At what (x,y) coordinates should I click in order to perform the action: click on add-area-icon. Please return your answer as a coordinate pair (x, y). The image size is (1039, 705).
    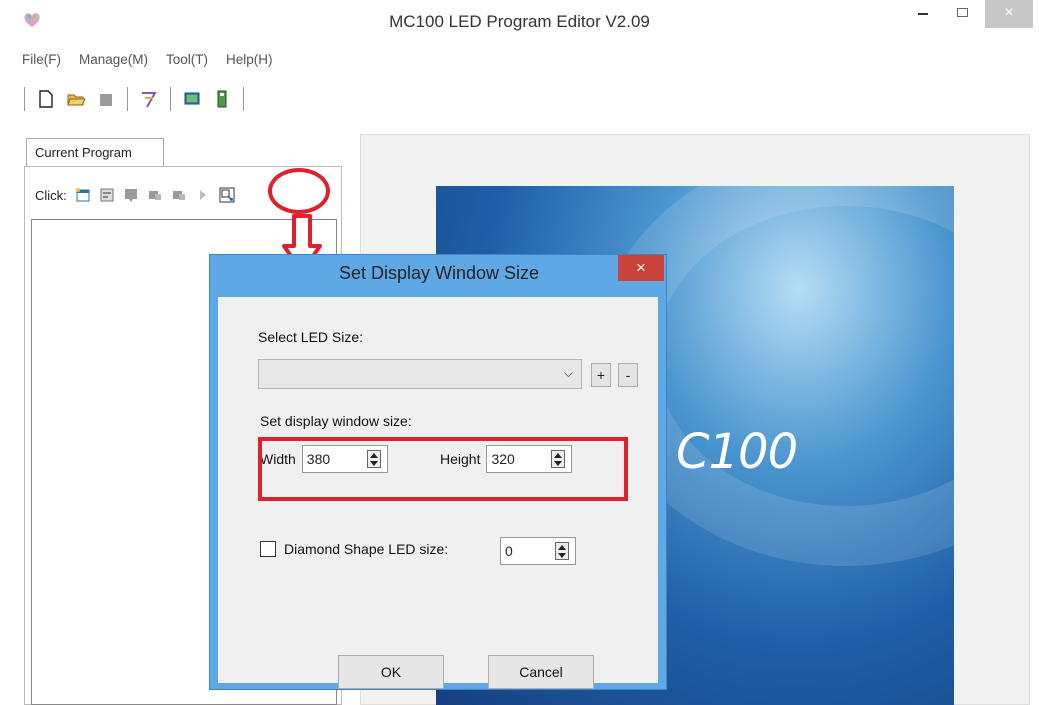
    Looking at the image, I should click on (107, 195).